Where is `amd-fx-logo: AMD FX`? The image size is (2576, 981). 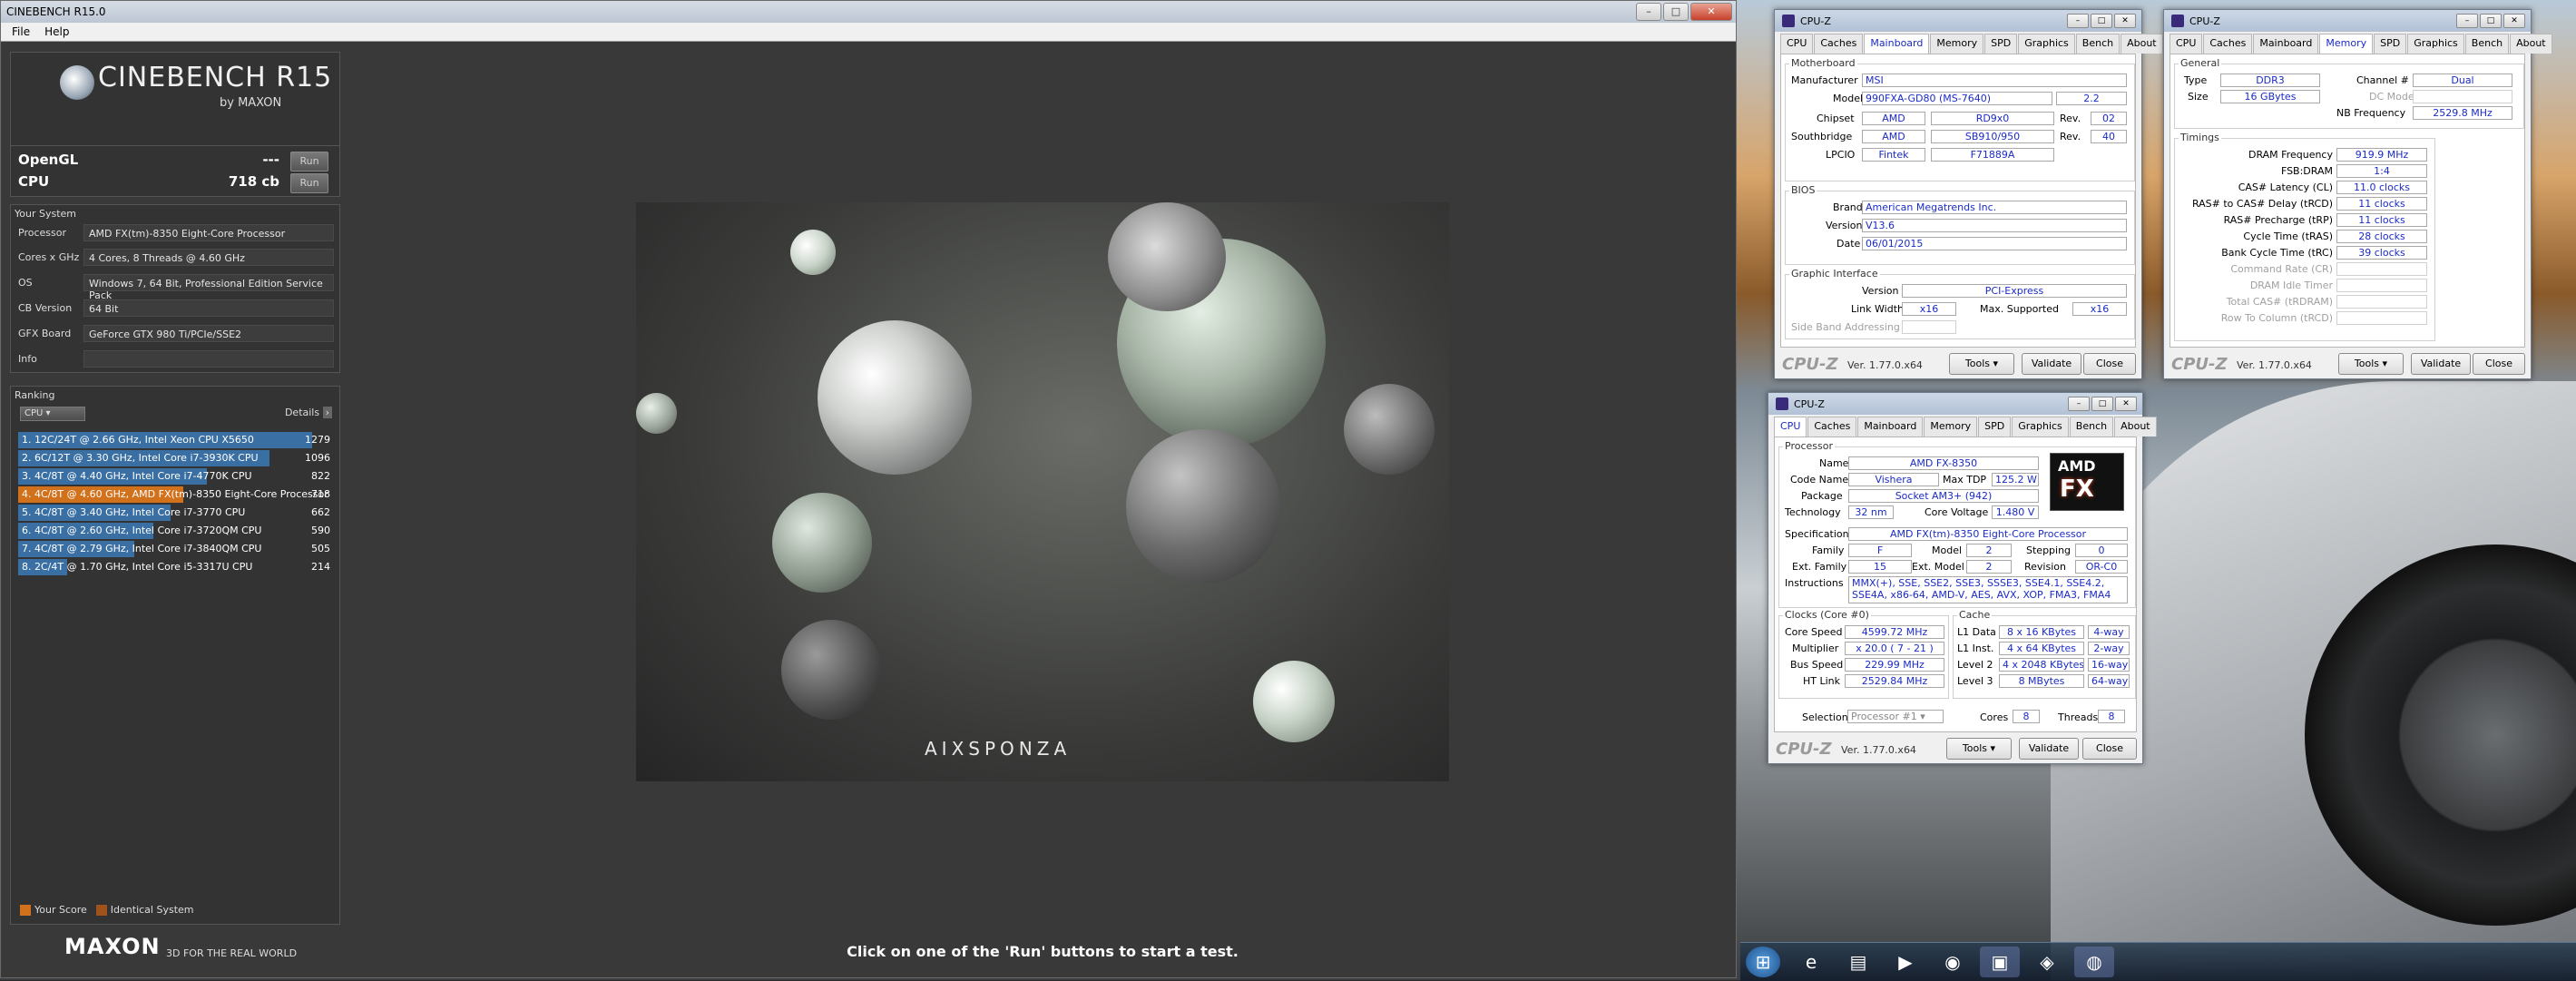 amd-fx-logo: AMD FX is located at coordinates (2087, 482).